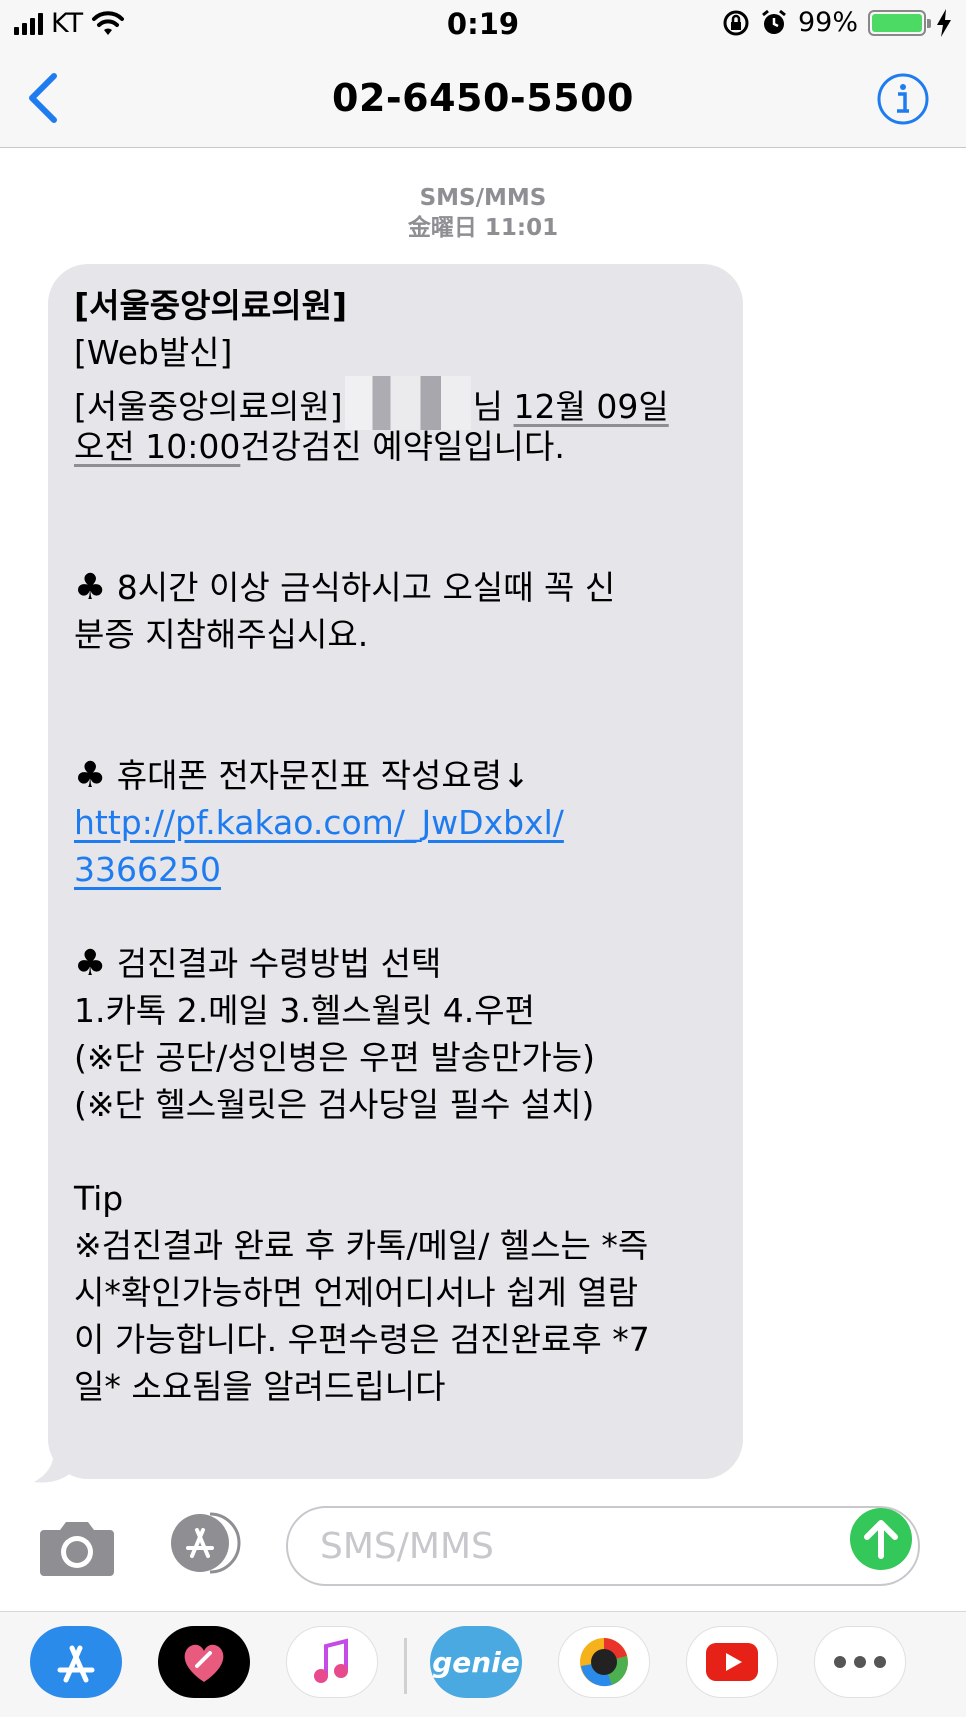 The width and height of the screenshot is (966, 1717). I want to click on battery-icon, so click(899, 22).